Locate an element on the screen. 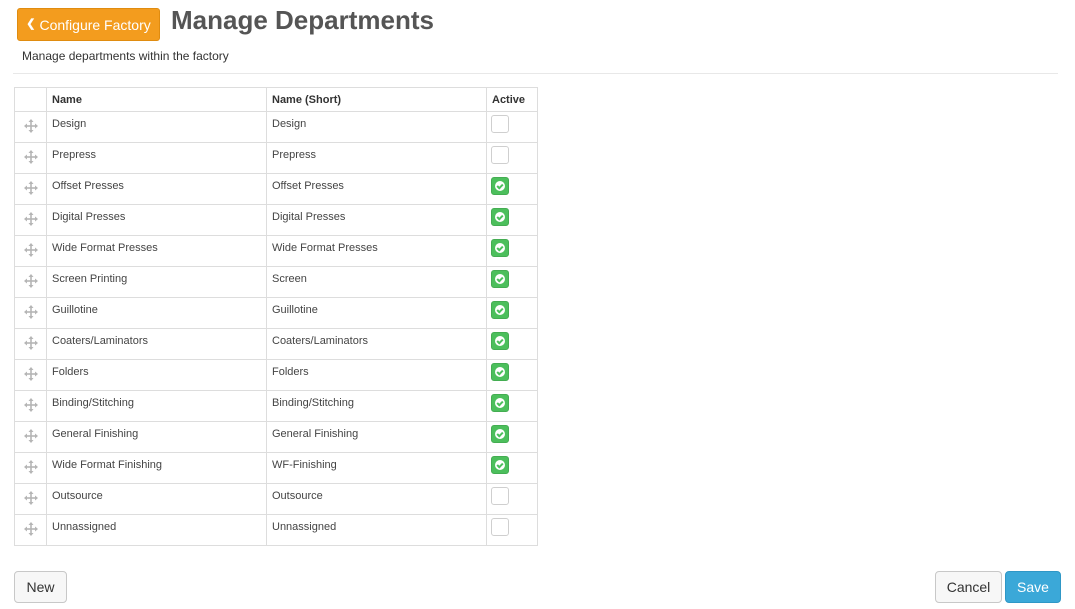 Image resolution: width=1075 pixels, height=609 pixels. table-row: General Finishing General Finishing is located at coordinates (276, 437).